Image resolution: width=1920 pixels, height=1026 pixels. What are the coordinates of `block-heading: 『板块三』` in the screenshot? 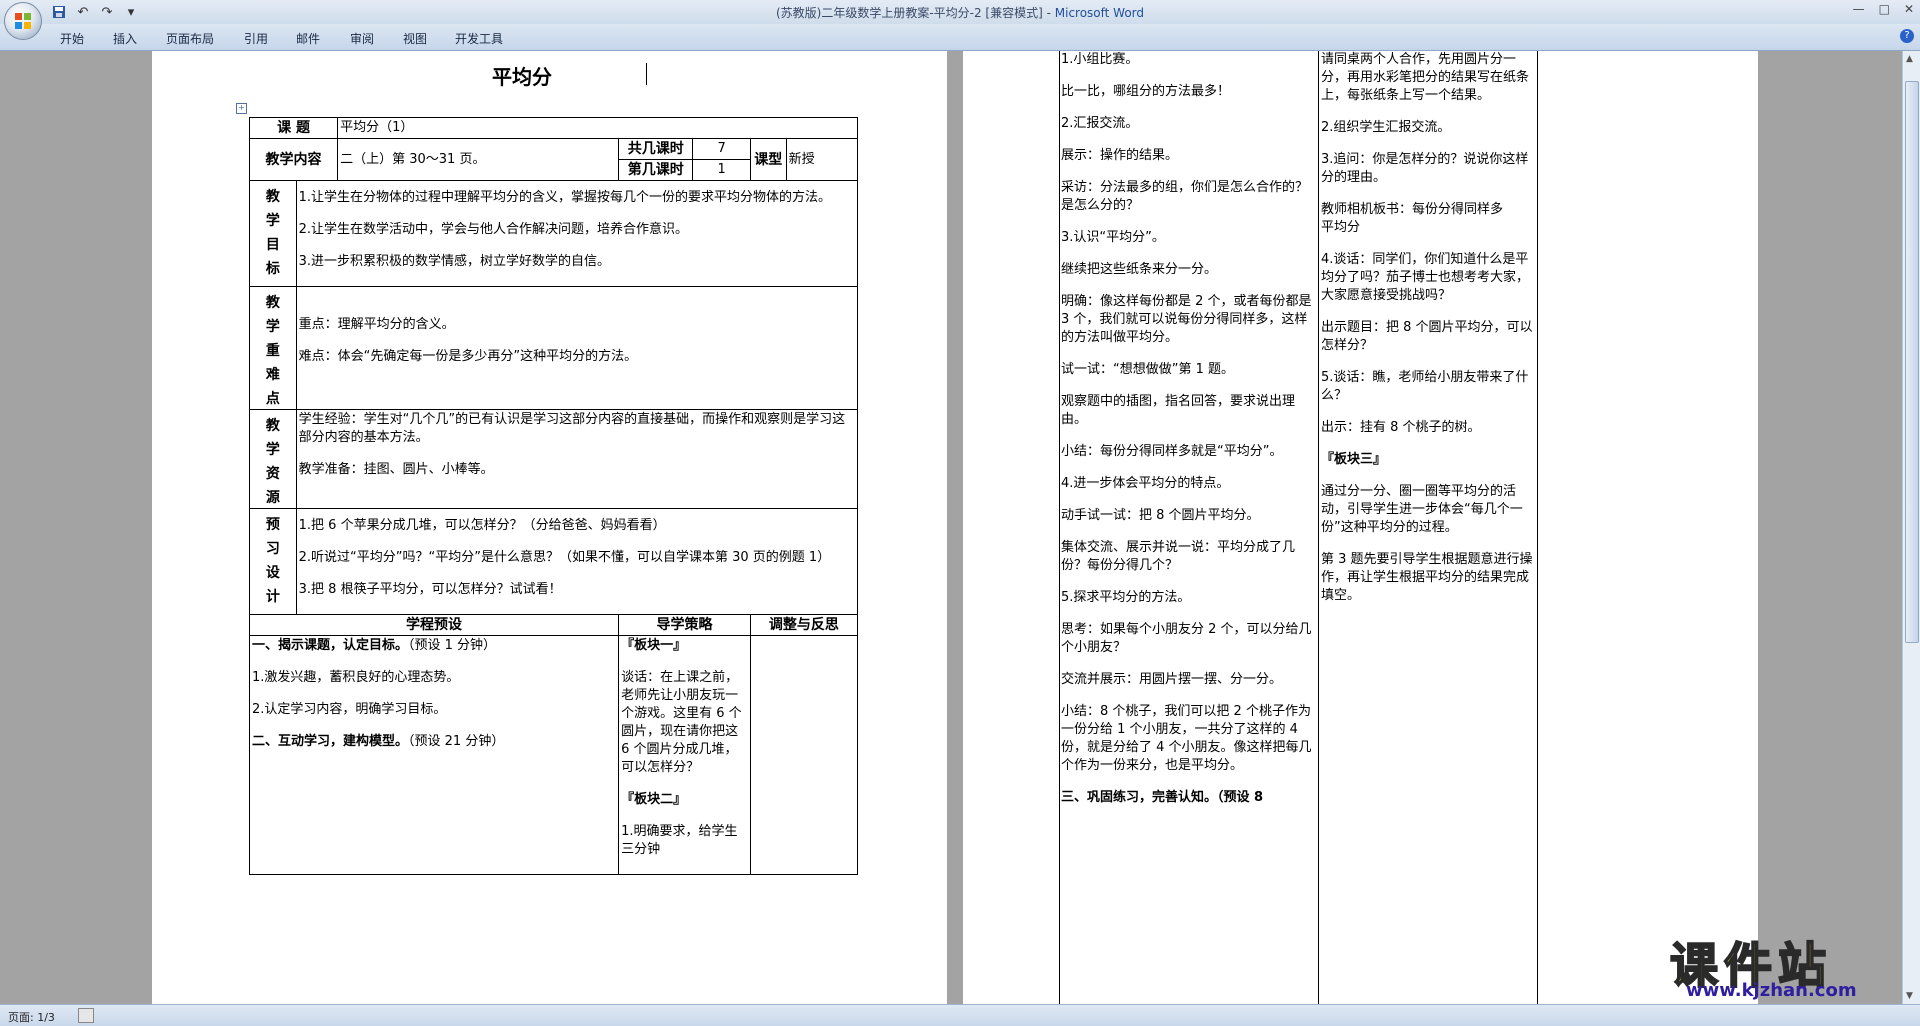 It's located at (1354, 459).